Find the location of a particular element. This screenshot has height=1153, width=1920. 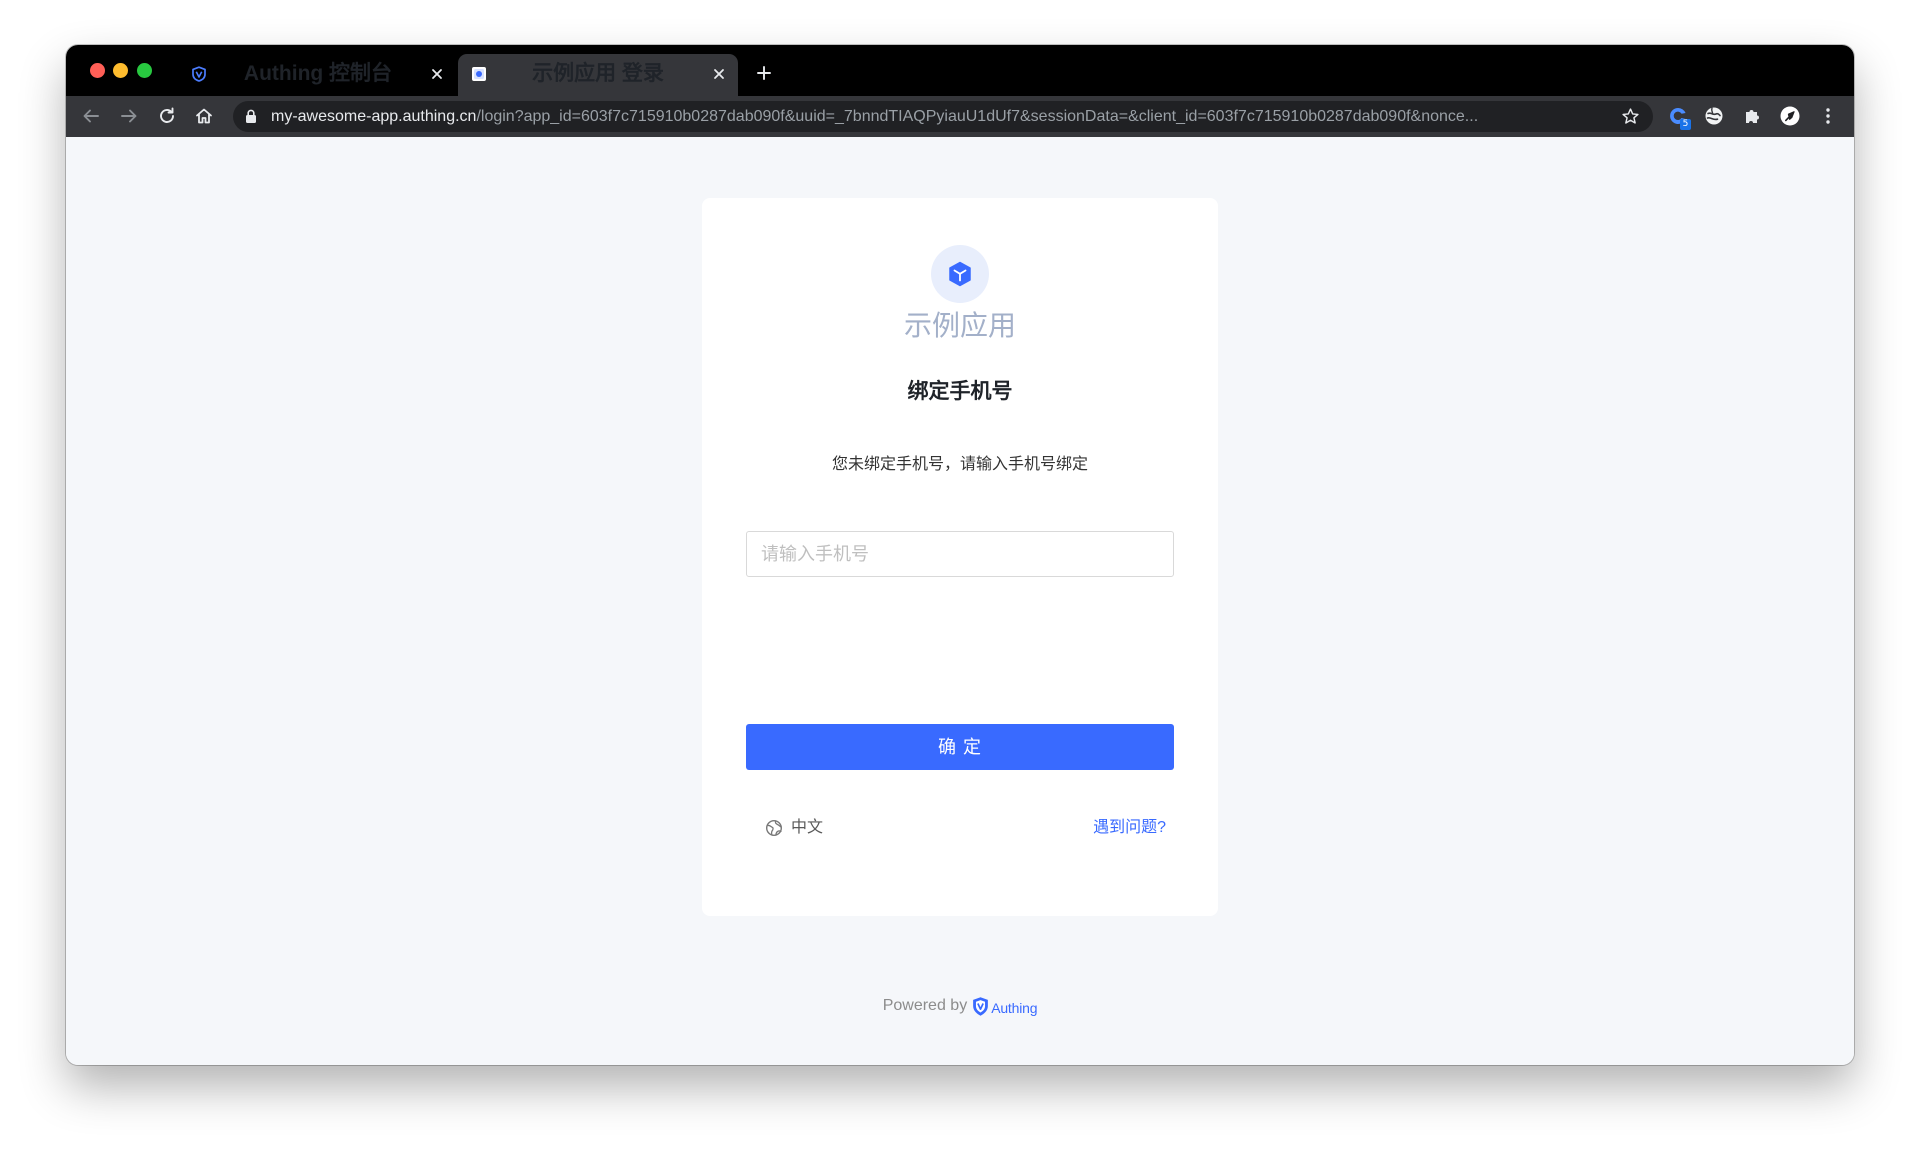

extension-button-globe is located at coordinates (1714, 116).